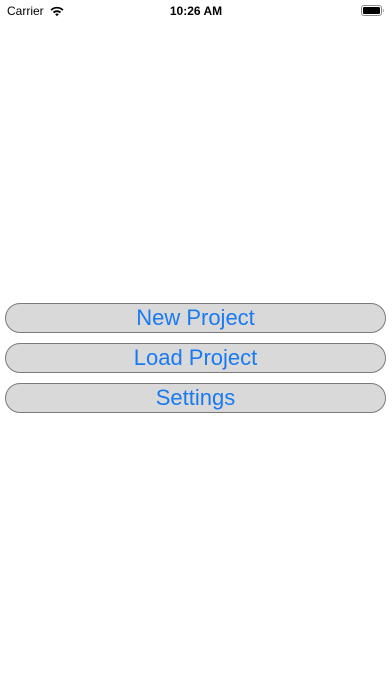 The width and height of the screenshot is (392, 696). I want to click on settings-button: Settings, so click(195, 398).